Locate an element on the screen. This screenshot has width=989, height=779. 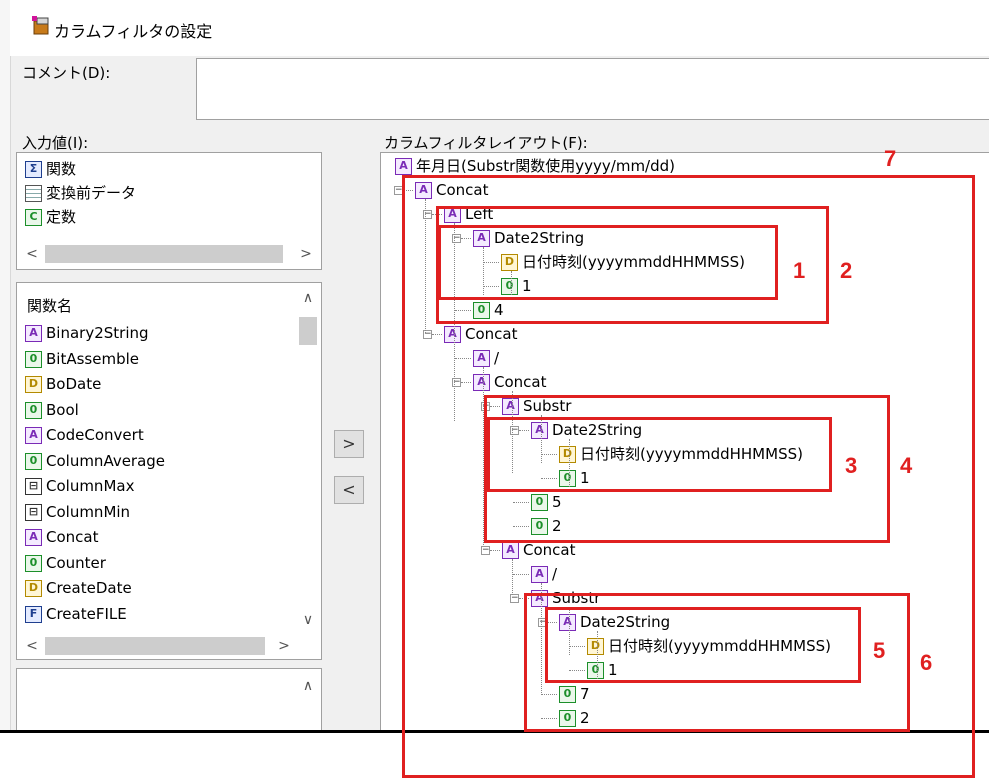
function-list-item: F CreateFILE is located at coordinates (76, 614).